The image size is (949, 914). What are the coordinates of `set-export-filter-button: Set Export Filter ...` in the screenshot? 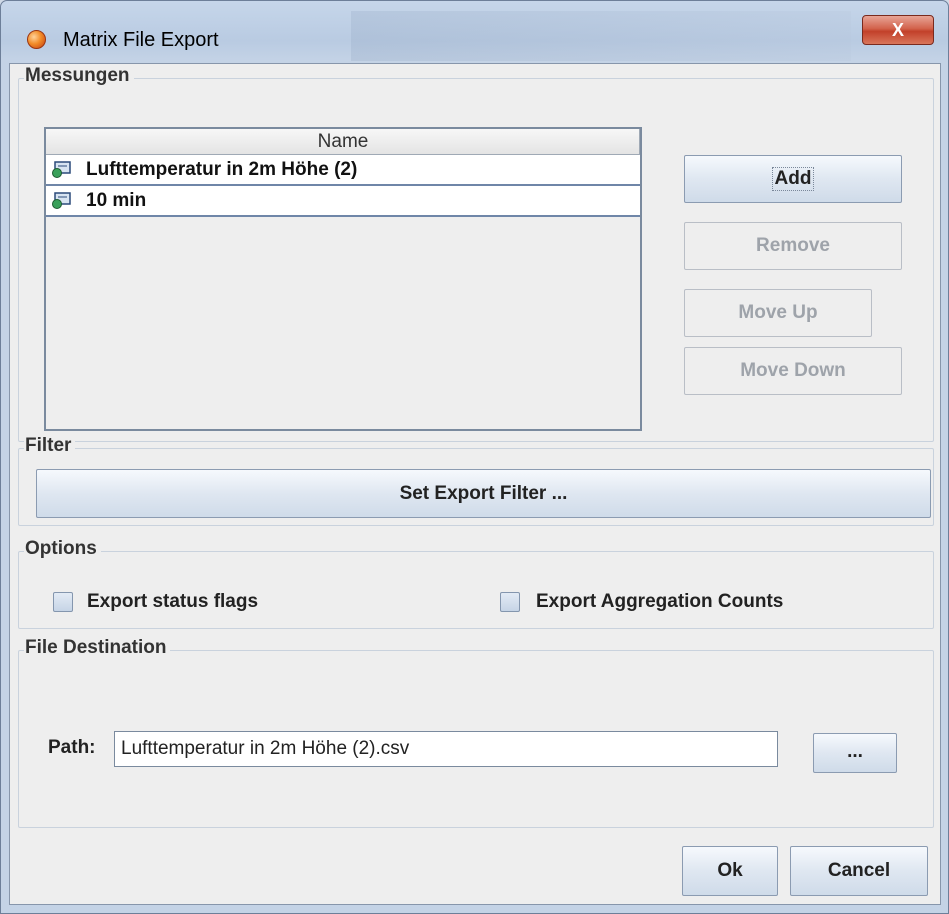 It's located at (483, 493).